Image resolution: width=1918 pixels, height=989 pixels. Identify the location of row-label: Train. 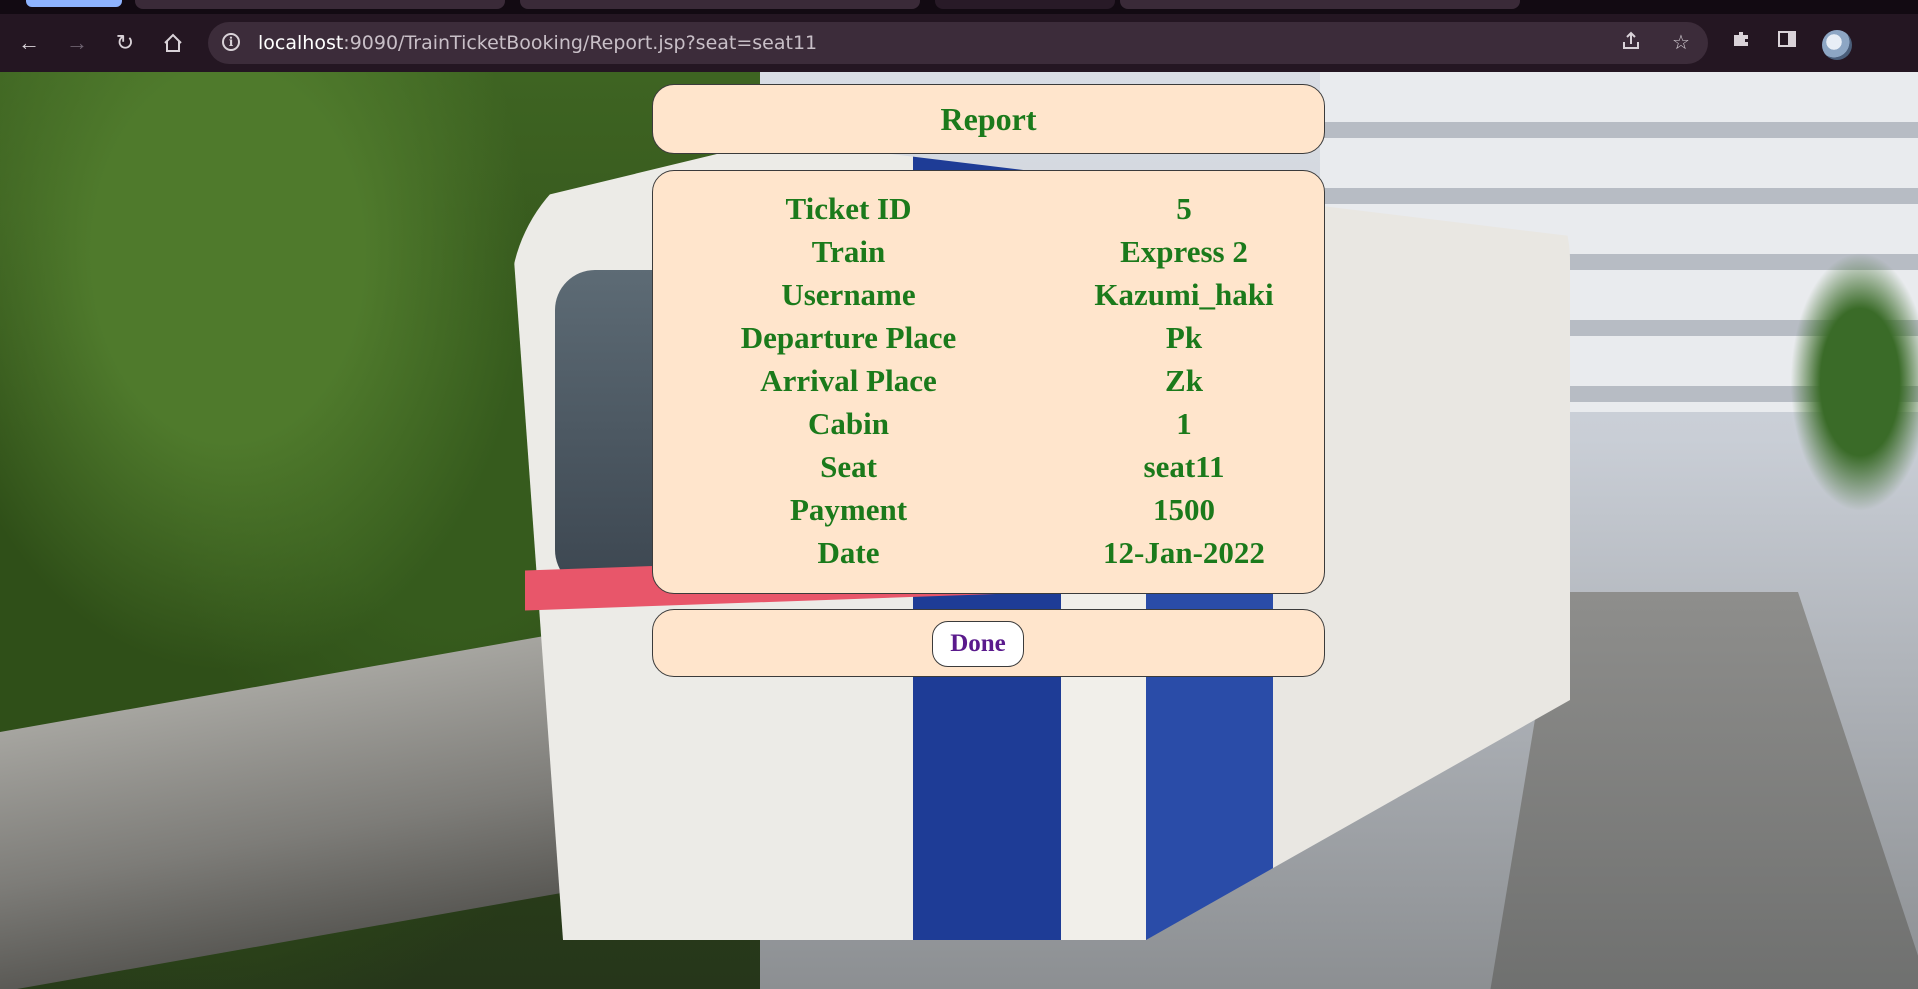
(848, 251).